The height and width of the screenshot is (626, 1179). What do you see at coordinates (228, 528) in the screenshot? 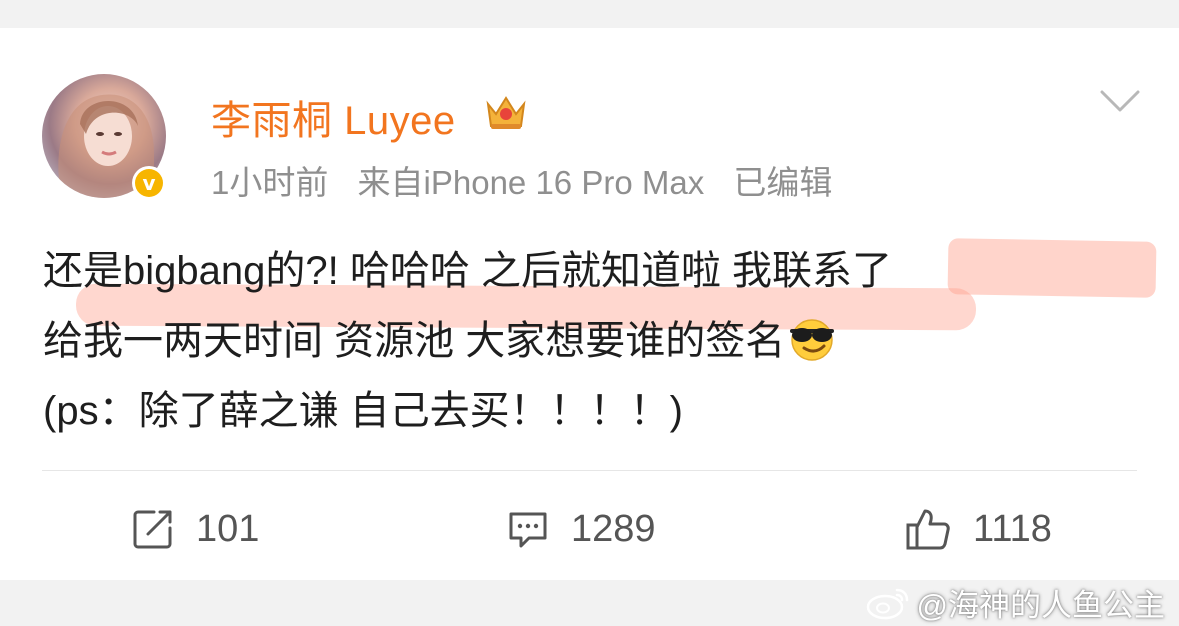
I see `repost-count: 101` at bounding box center [228, 528].